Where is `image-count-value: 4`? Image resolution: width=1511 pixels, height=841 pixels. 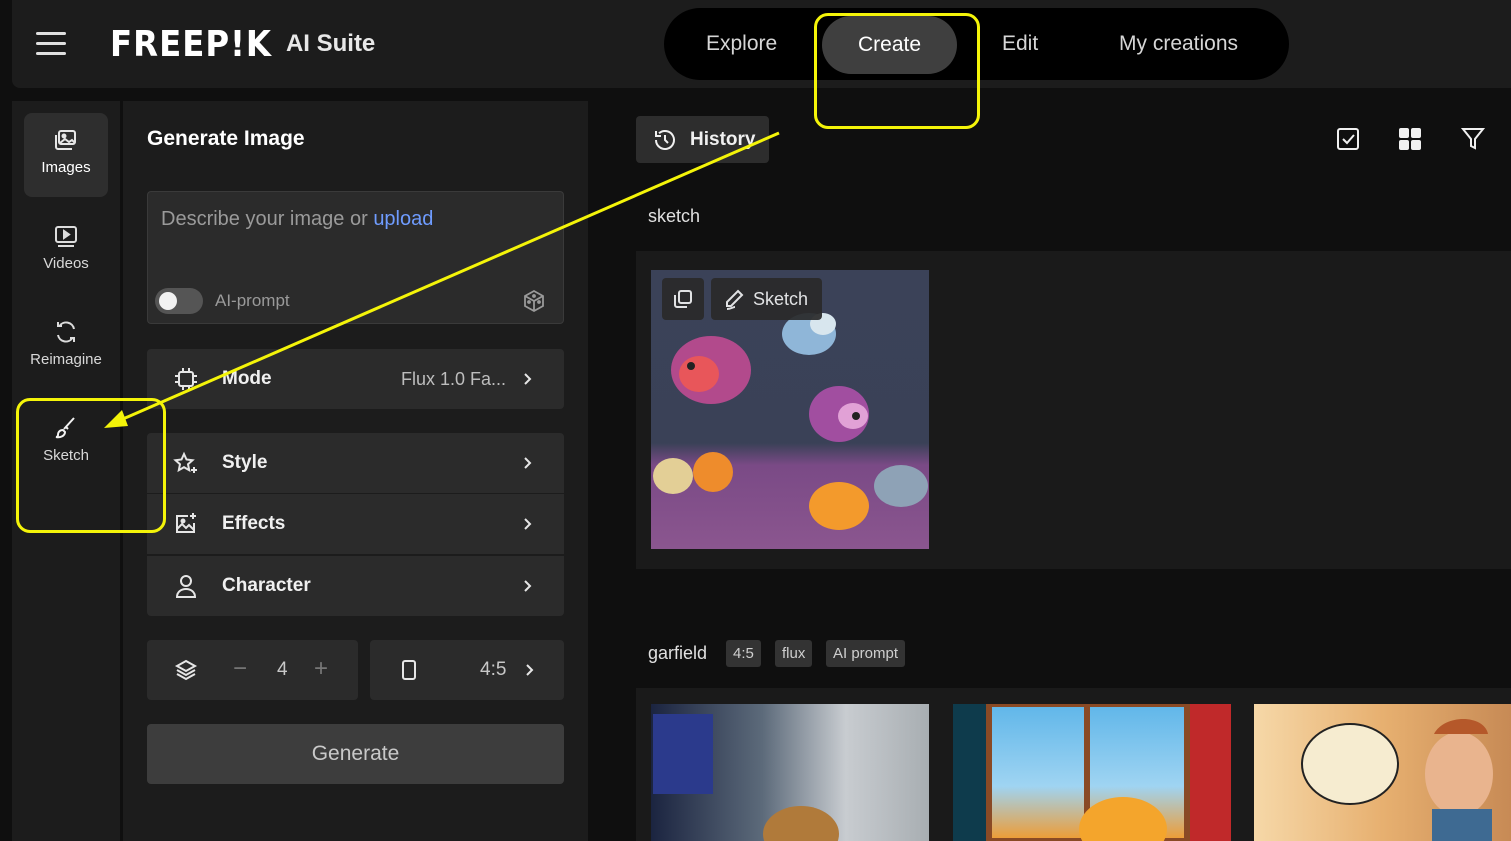 image-count-value: 4 is located at coordinates (282, 669).